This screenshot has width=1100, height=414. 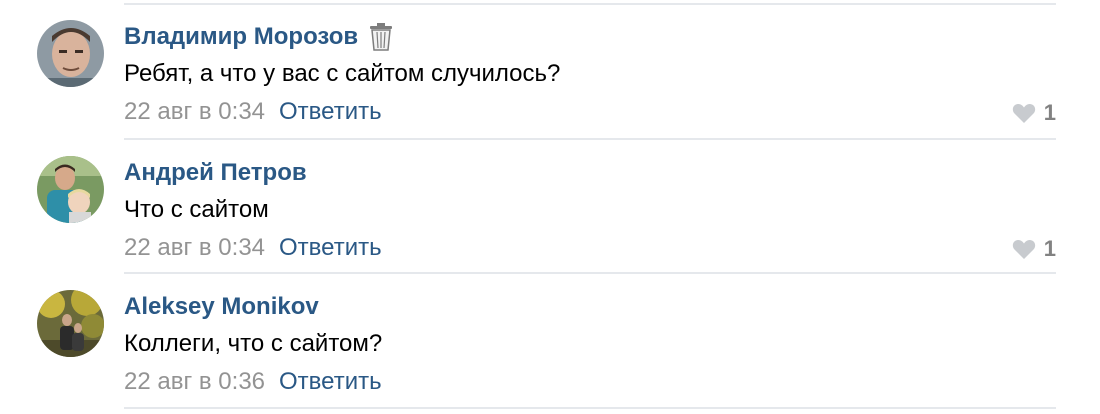 What do you see at coordinates (241, 37) in the screenshot?
I see `author-name: Владимир Морозов` at bounding box center [241, 37].